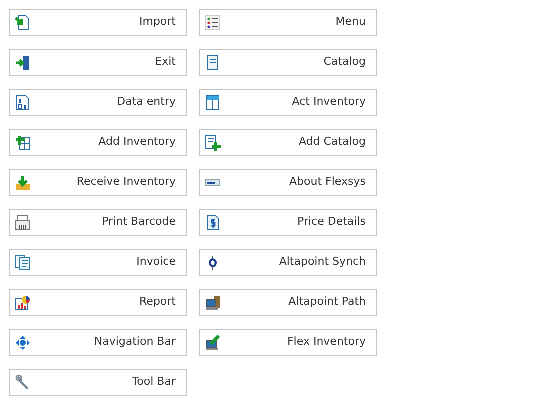  I want to click on add-document-icon, so click(213, 142).